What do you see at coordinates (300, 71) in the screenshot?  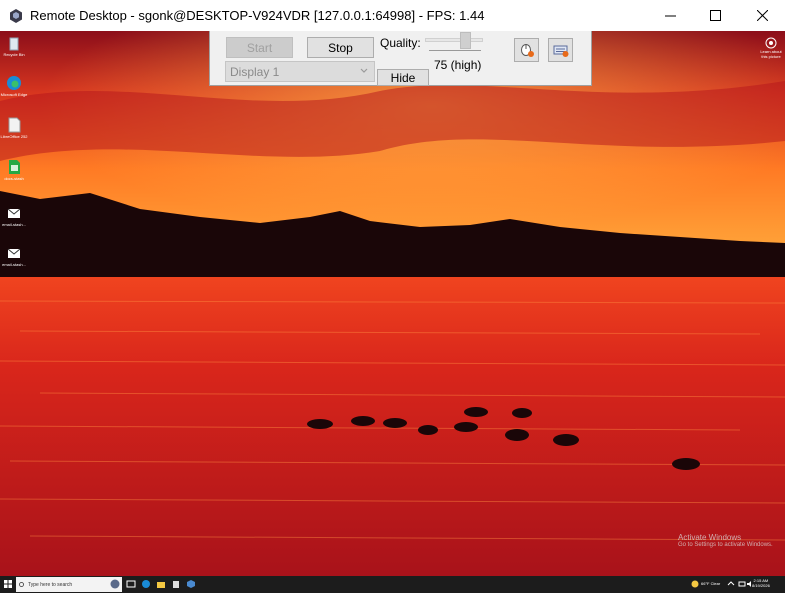 I see `display-select: Display 1` at bounding box center [300, 71].